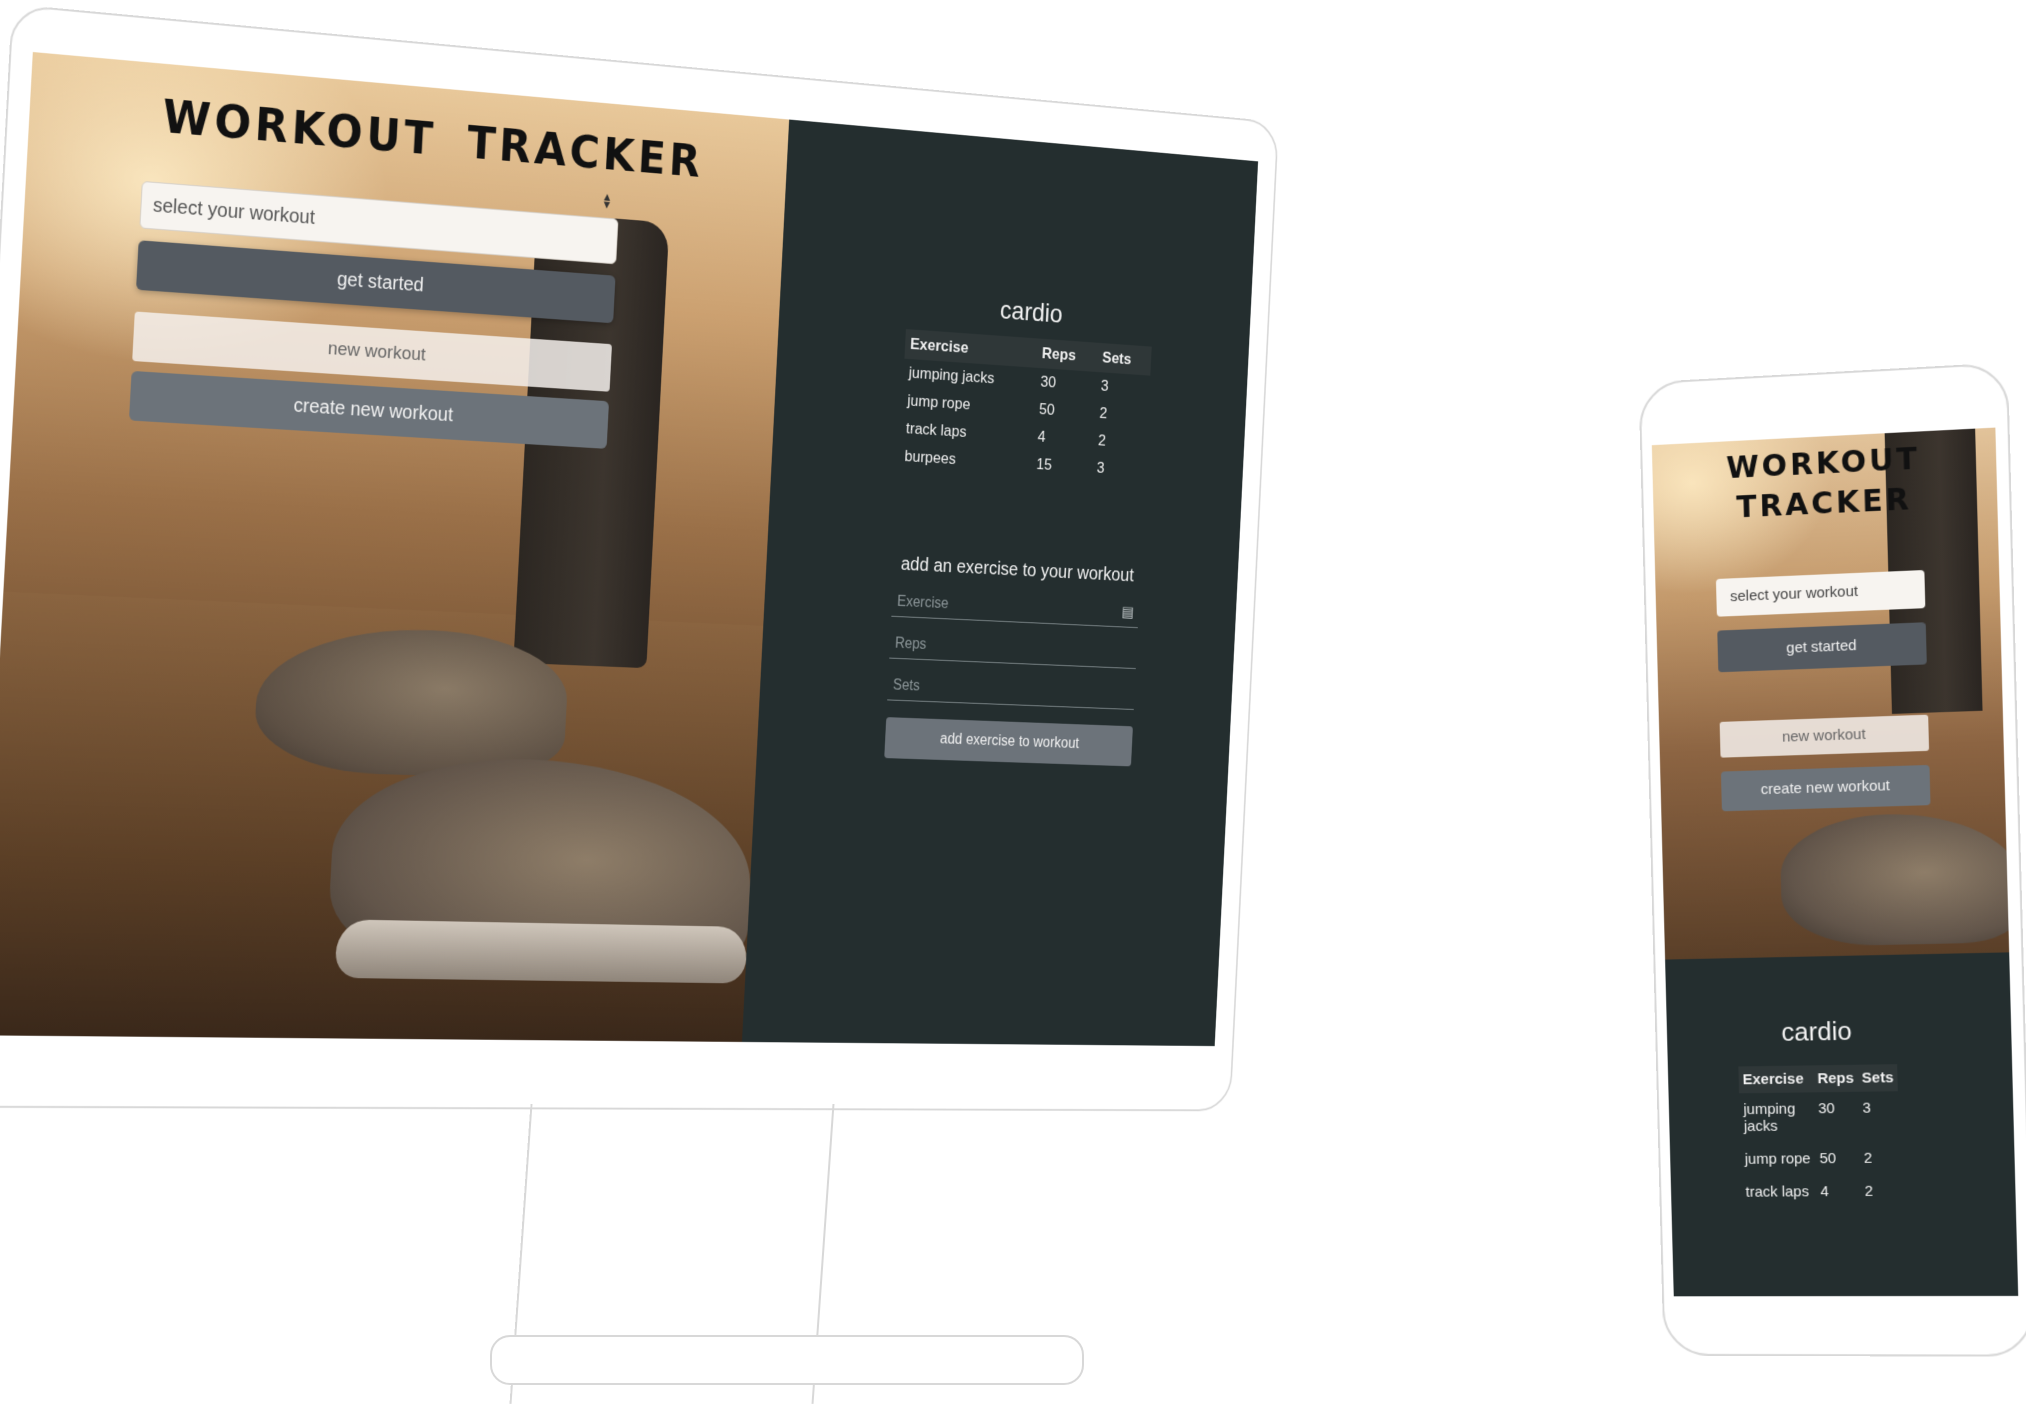  What do you see at coordinates (1894, 879) in the screenshot?
I see `photo-shoe` at bounding box center [1894, 879].